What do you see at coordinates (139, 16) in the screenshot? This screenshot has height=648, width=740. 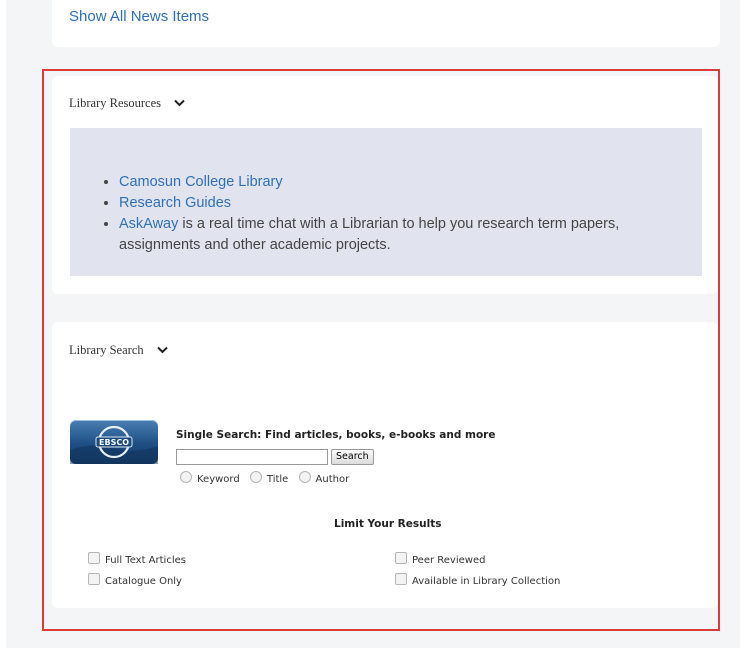 I see `show-all-news-link: Show All News Items` at bounding box center [139, 16].